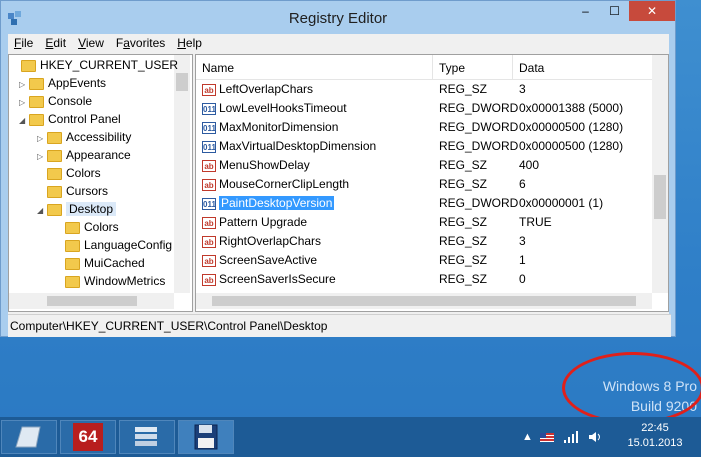  I want to click on menu-favorites: Favorites, so click(140, 42).